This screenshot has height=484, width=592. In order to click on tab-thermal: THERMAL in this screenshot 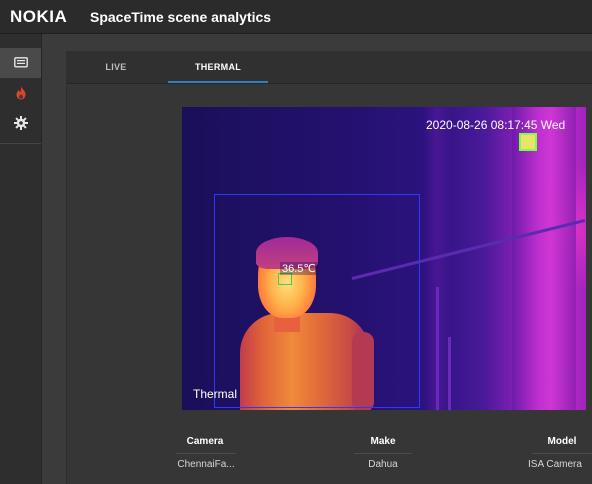, I will do `click(218, 67)`.